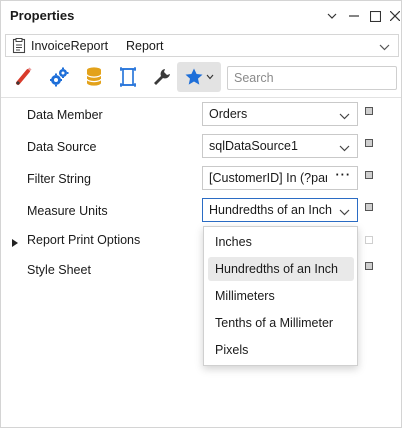 The height and width of the screenshot is (428, 402). Describe the element at coordinates (201, 97) in the screenshot. I see `toolbar-divider` at that location.